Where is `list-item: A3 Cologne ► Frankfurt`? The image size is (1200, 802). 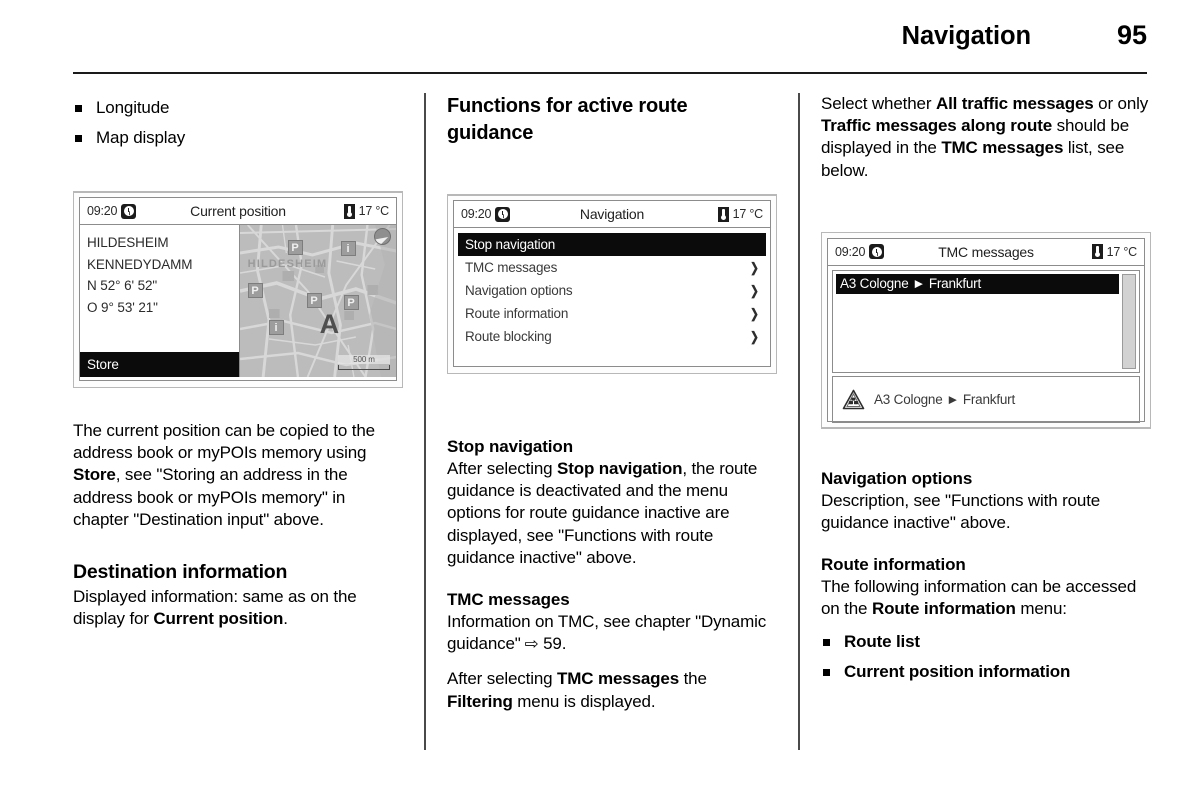 list-item: A3 Cologne ► Frankfurt is located at coordinates (977, 283).